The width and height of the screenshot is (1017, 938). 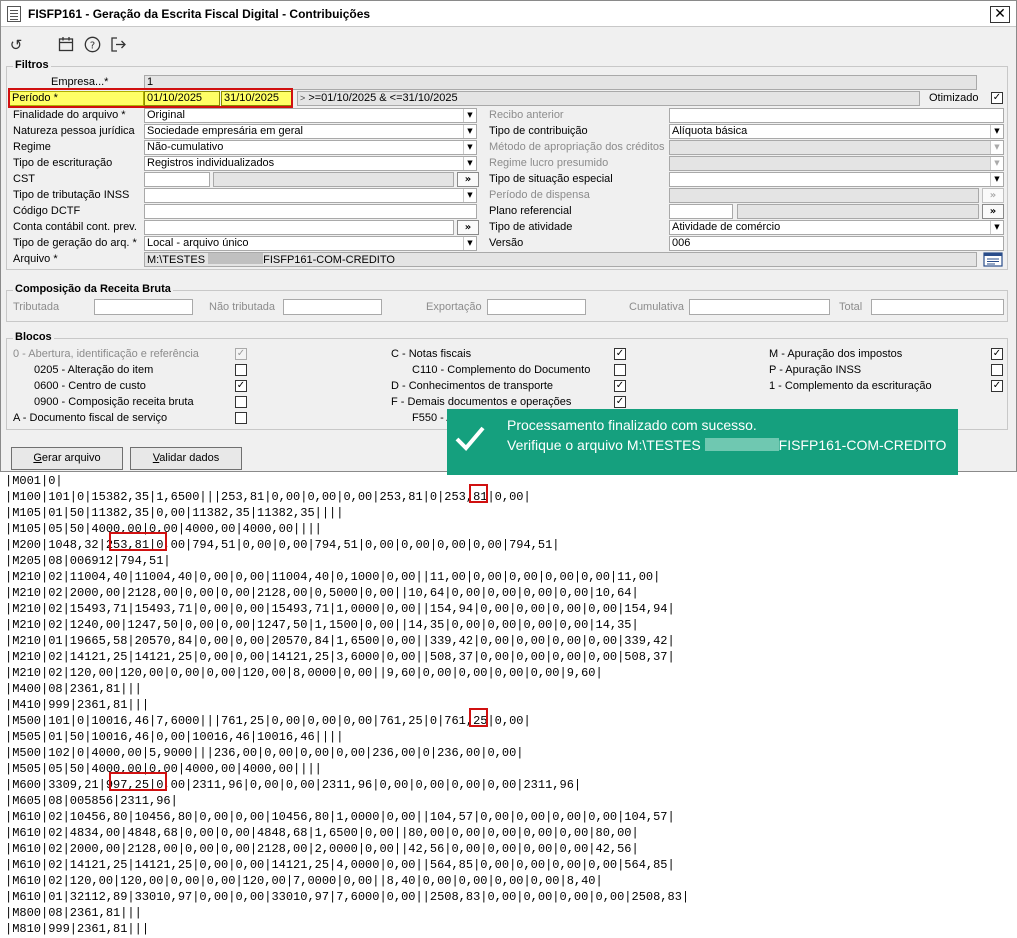 I want to click on tipo-contribuicao-select: Alíquota básica ▼, so click(x=836, y=131).